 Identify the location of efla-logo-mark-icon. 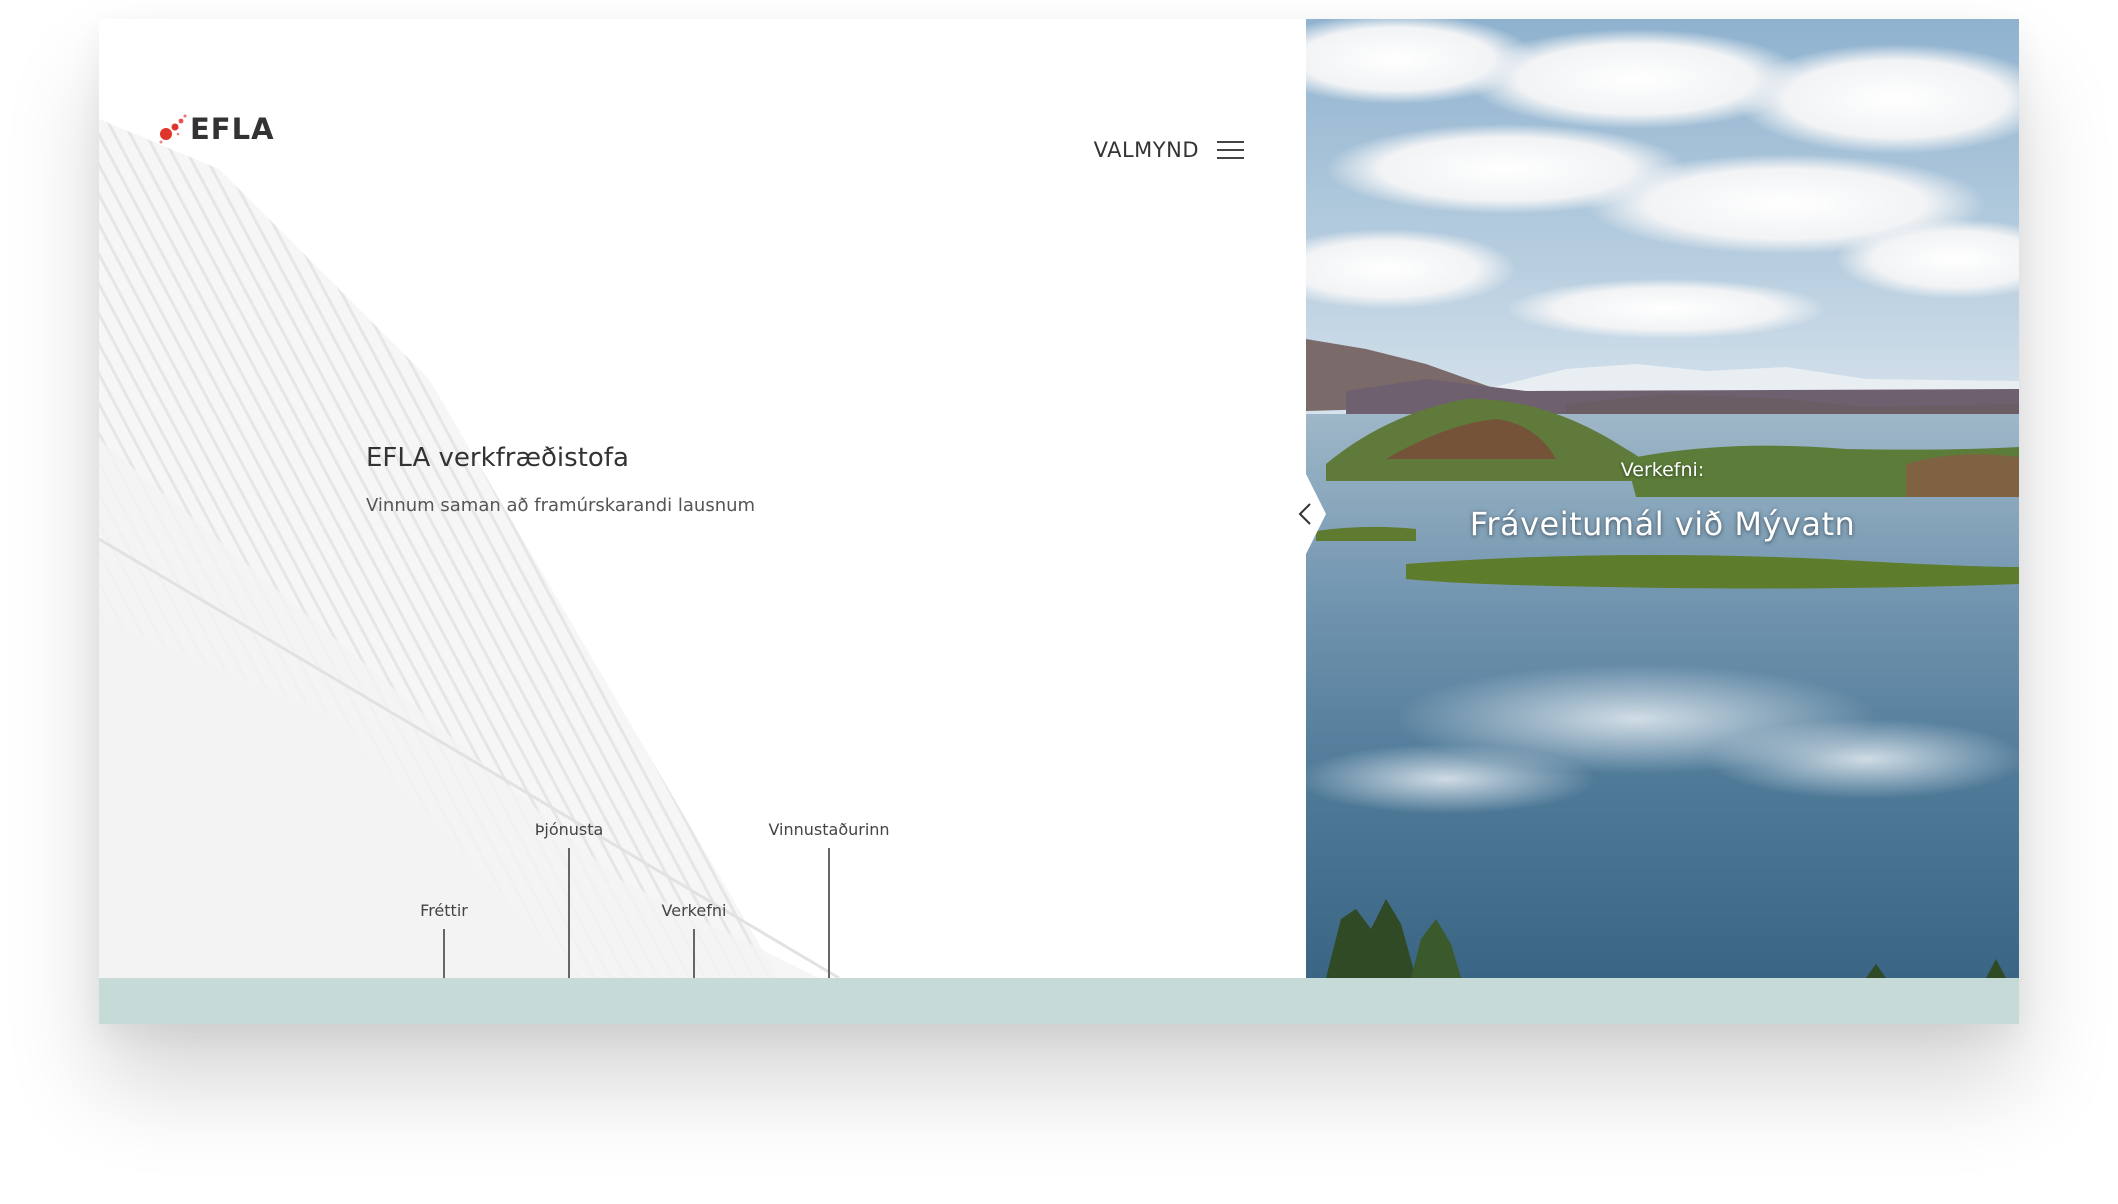
(173, 129).